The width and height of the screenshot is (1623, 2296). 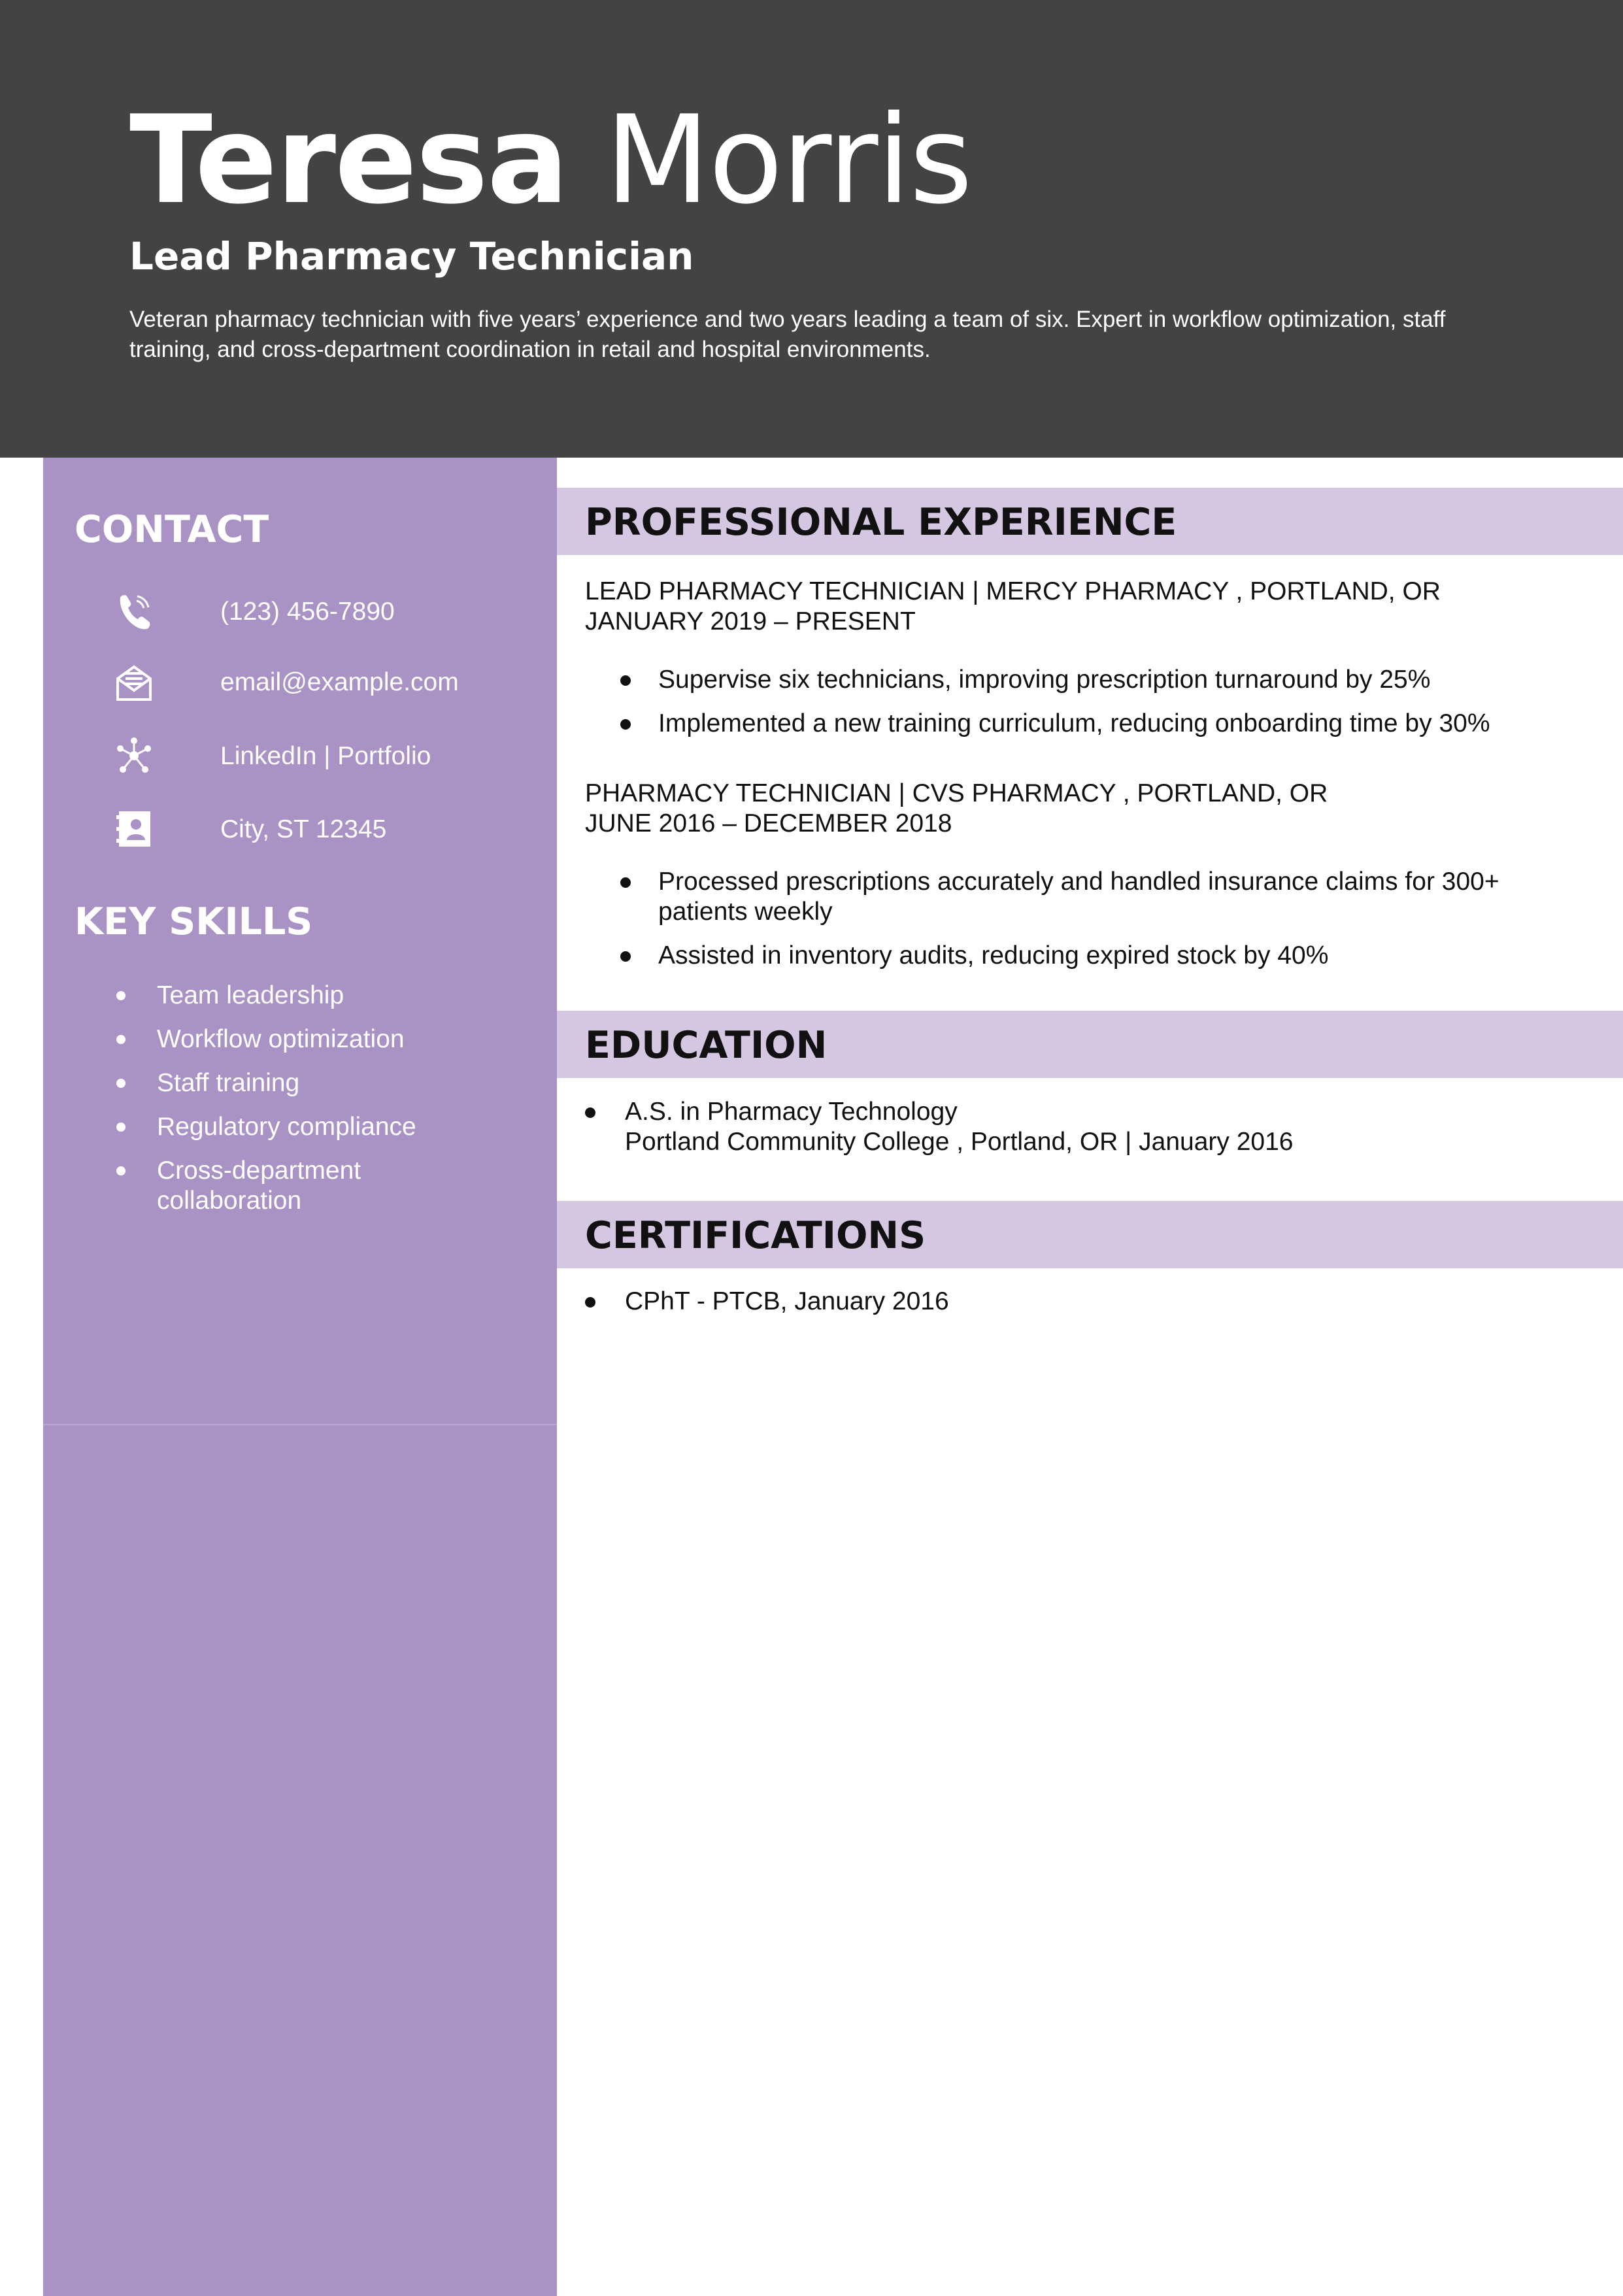 I want to click on sidebar-divider, so click(x=300, y=1424).